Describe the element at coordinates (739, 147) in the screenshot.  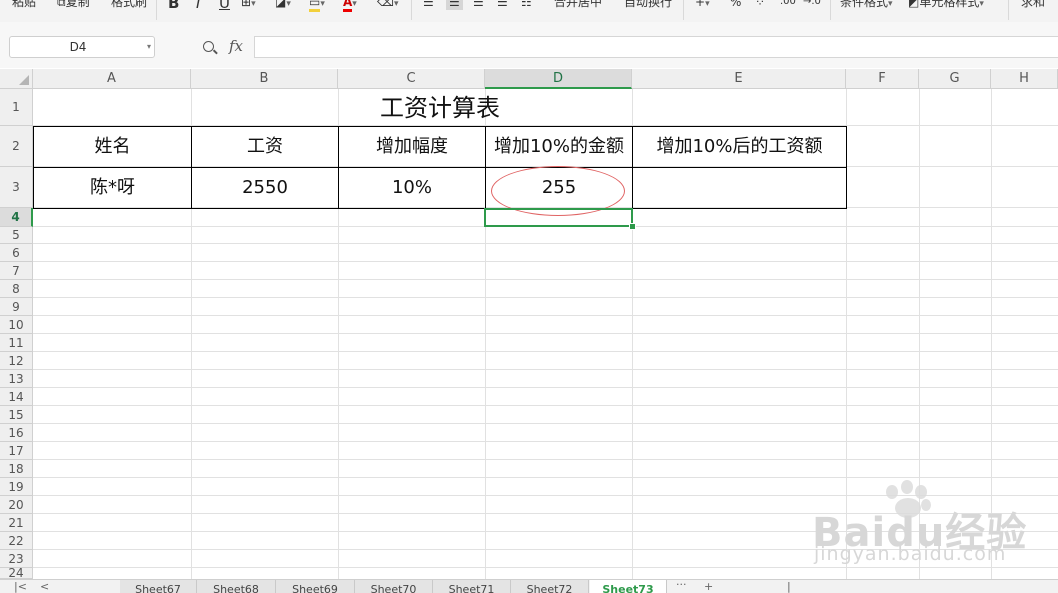
I see `header-new-salary: 增加10%后的工资额` at that location.